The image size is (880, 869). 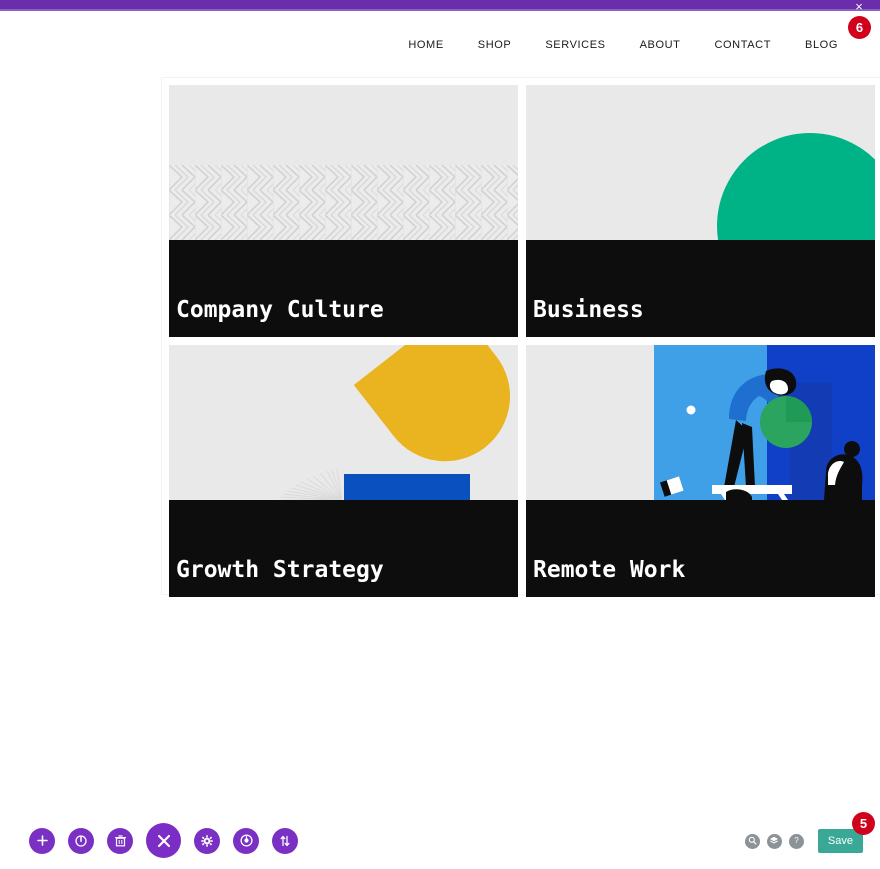 What do you see at coordinates (700, 548) in the screenshot?
I see `card-band-remote-work: Remote Work` at bounding box center [700, 548].